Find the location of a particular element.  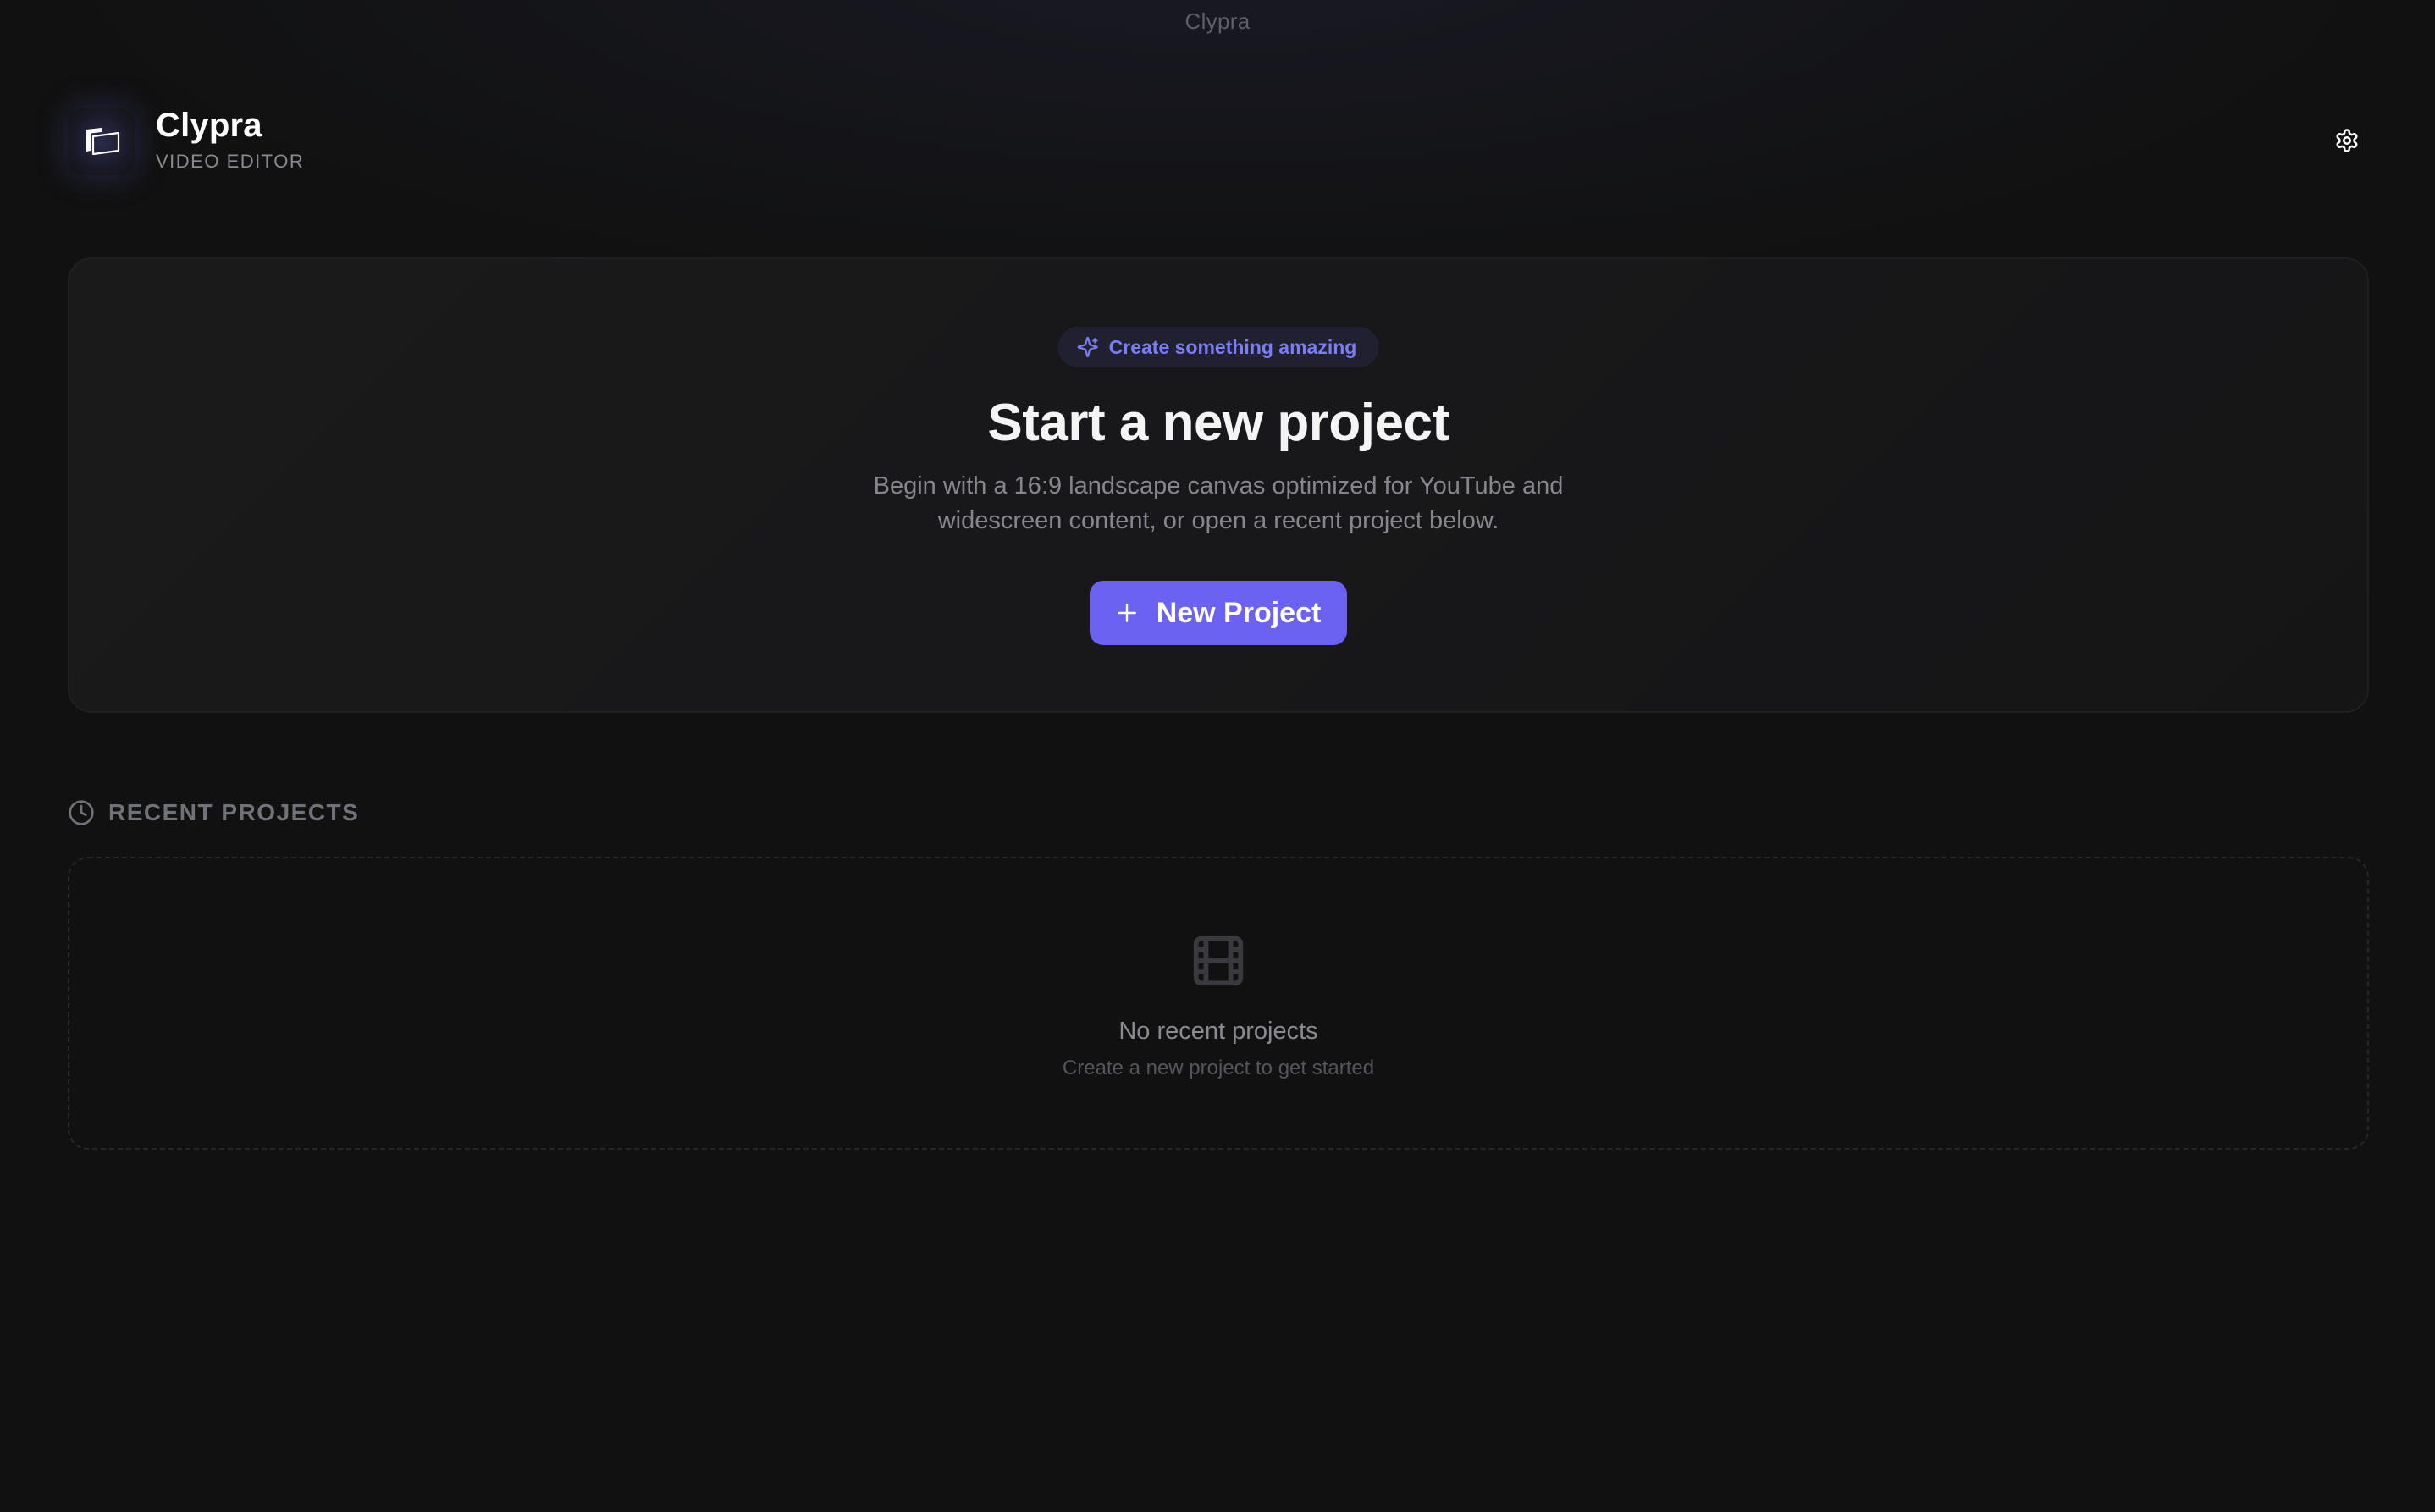

clapperboard-icon is located at coordinates (103, 142).